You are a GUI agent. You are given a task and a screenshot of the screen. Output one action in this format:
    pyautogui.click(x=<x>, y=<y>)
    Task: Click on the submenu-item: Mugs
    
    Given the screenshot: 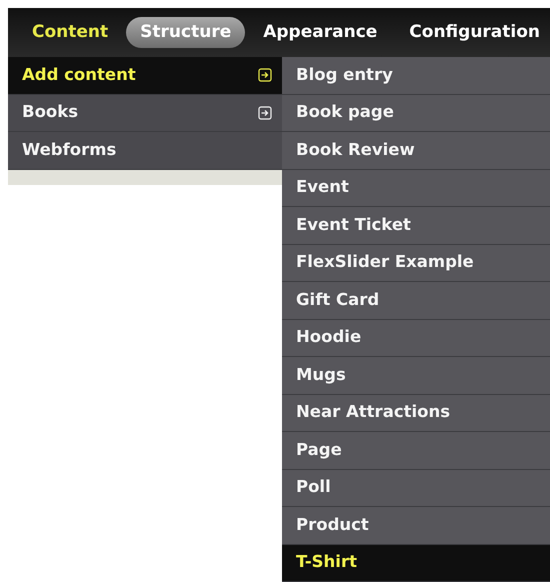 What is the action you would take?
    pyautogui.click(x=416, y=375)
    